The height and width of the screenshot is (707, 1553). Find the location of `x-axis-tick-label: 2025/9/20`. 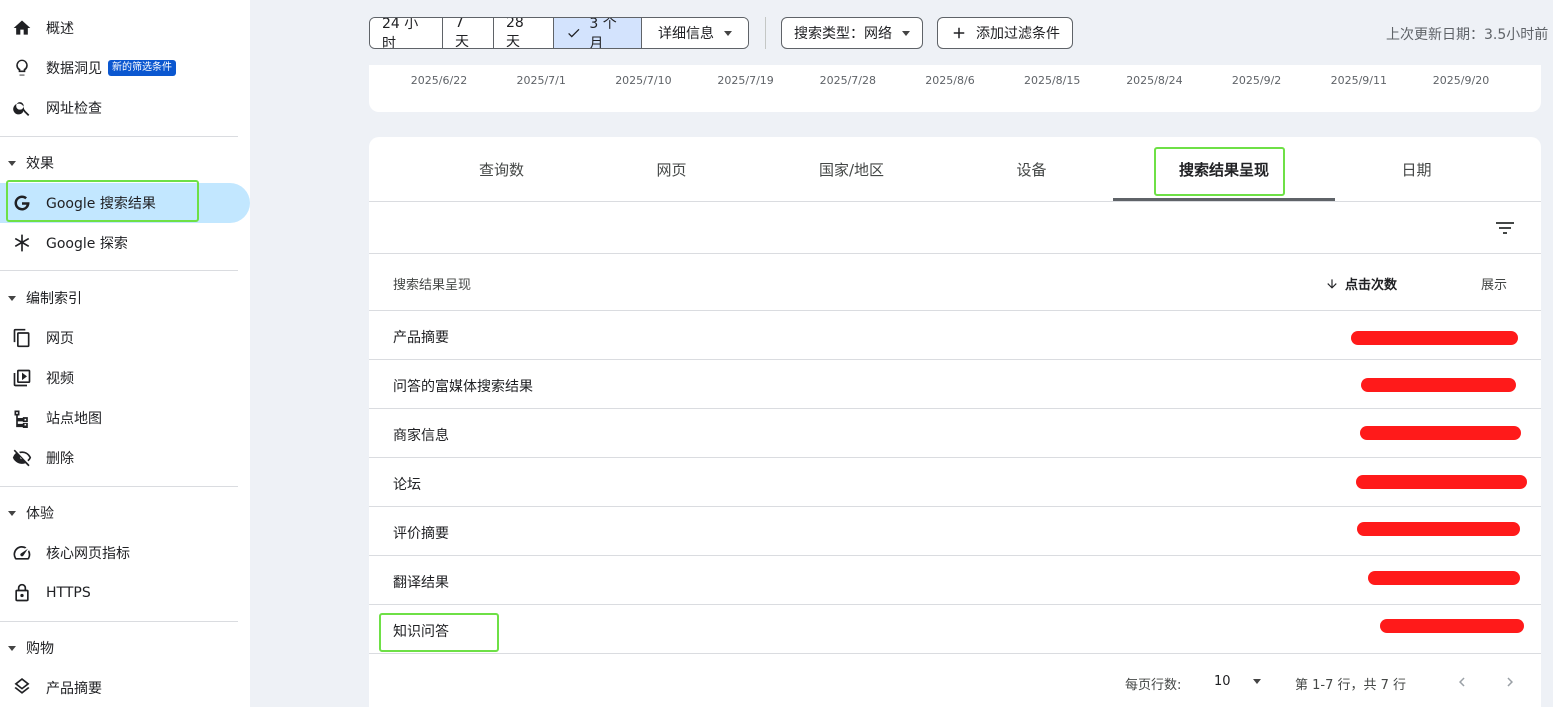

x-axis-tick-label: 2025/9/20 is located at coordinates (1461, 80).